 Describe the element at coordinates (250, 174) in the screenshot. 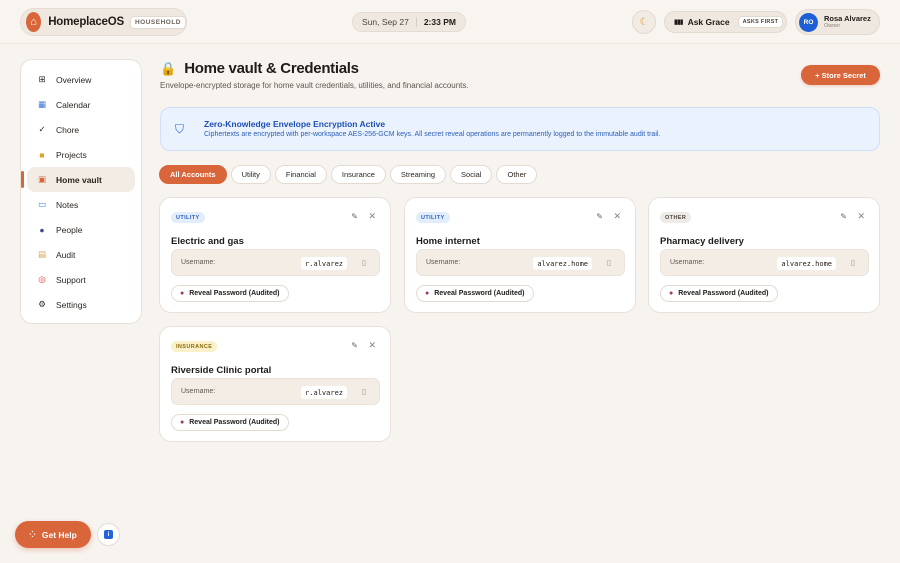

I see `filter-utility: Utility` at that location.